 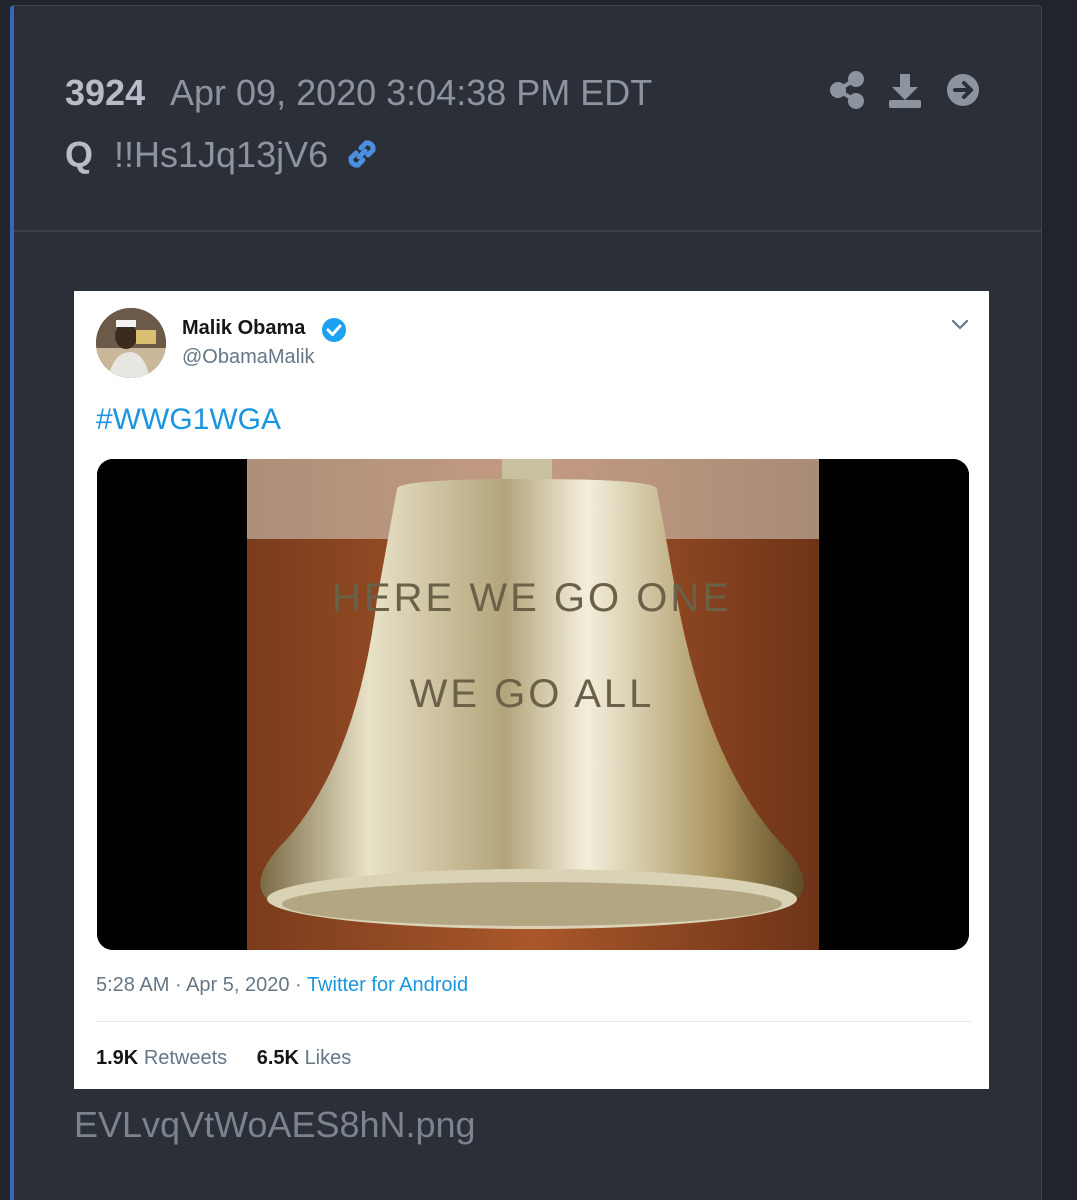 What do you see at coordinates (328, 1058) in the screenshot?
I see `likes-label: Likes` at bounding box center [328, 1058].